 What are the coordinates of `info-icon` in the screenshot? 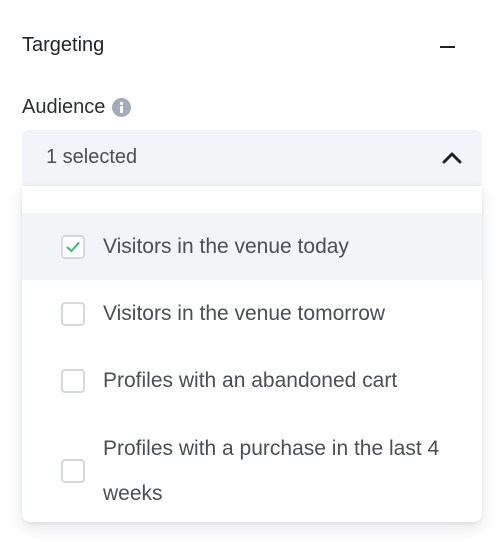 It's located at (122, 107).